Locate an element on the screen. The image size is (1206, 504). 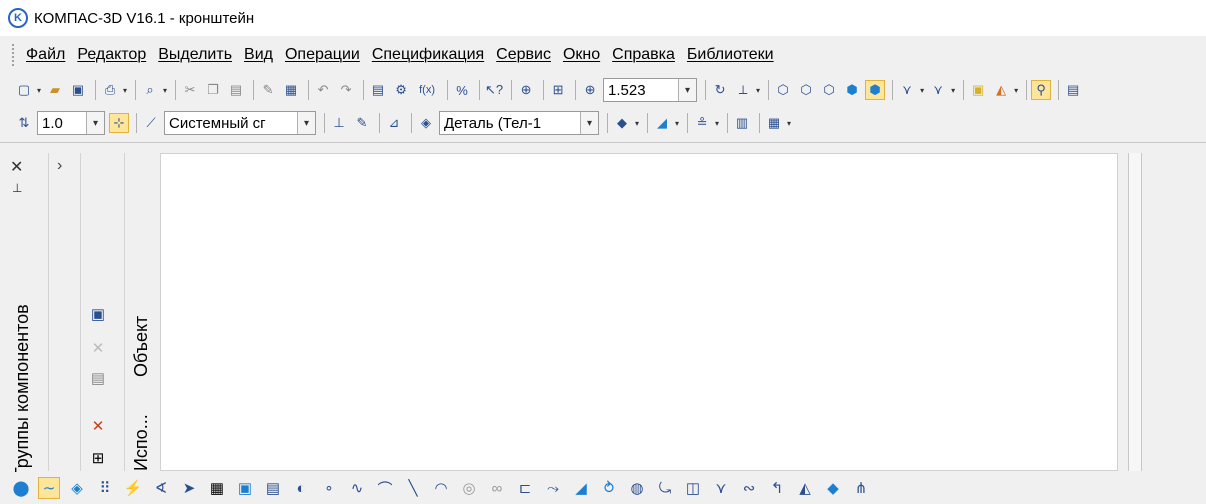
exclude-icon: ✕ is located at coordinates (98, 426).